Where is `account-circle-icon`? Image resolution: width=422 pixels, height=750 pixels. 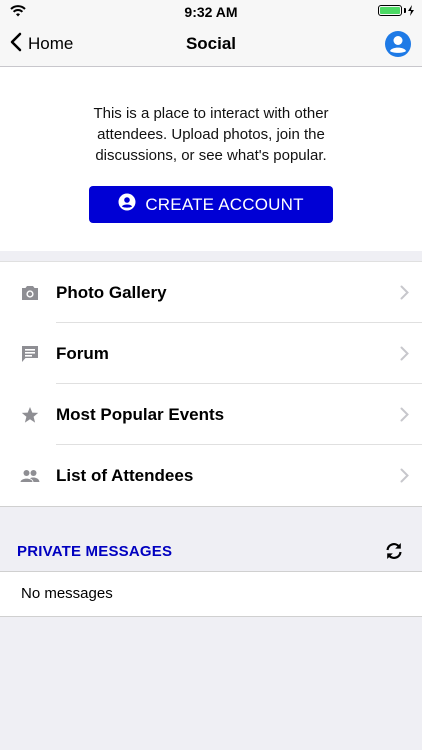 account-circle-icon is located at coordinates (127, 204).